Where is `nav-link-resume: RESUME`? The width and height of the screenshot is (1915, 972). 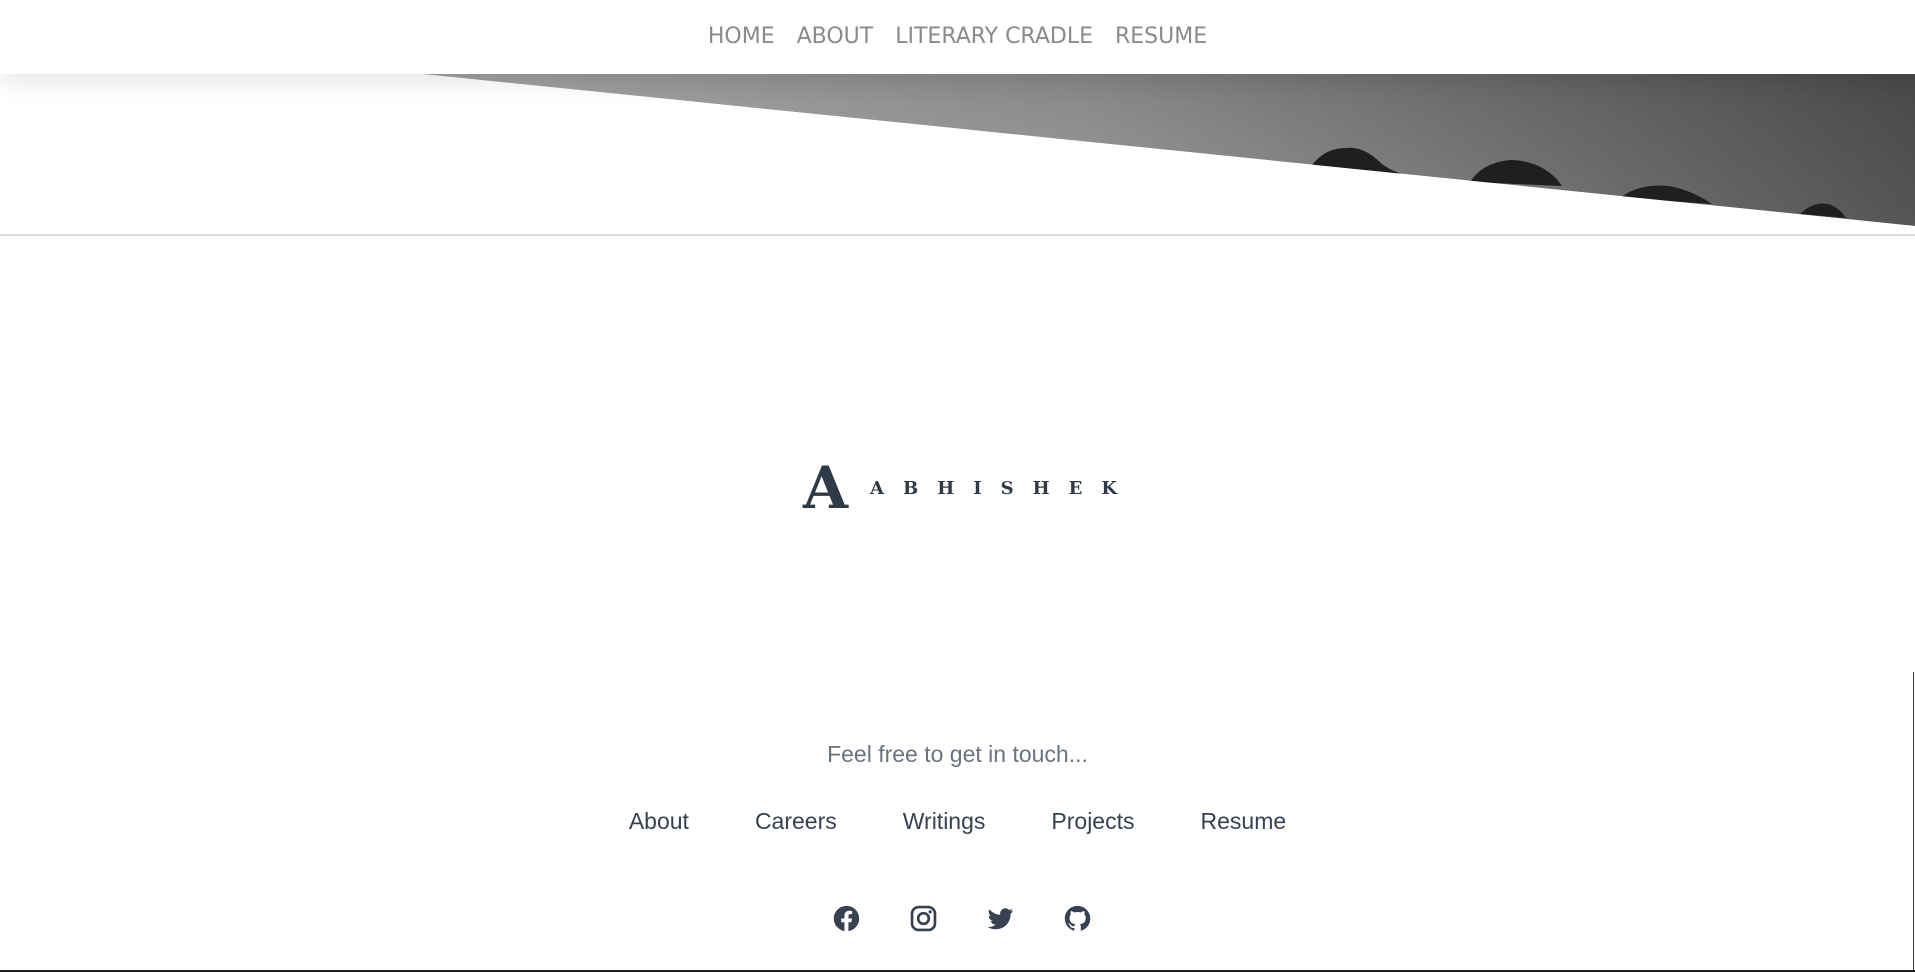 nav-link-resume: RESUME is located at coordinates (1161, 36).